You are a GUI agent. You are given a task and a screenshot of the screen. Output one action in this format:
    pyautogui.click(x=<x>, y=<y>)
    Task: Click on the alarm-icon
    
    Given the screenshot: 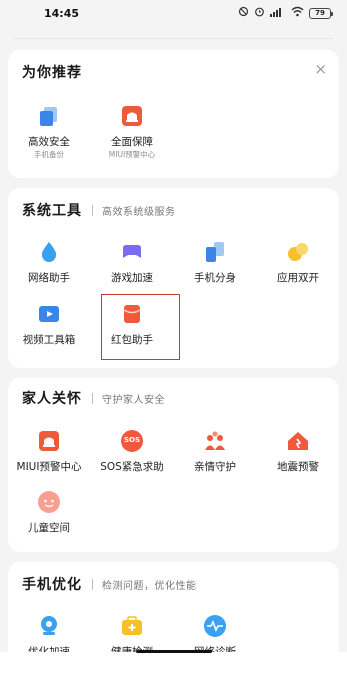 What is the action you would take?
    pyautogui.click(x=49, y=441)
    